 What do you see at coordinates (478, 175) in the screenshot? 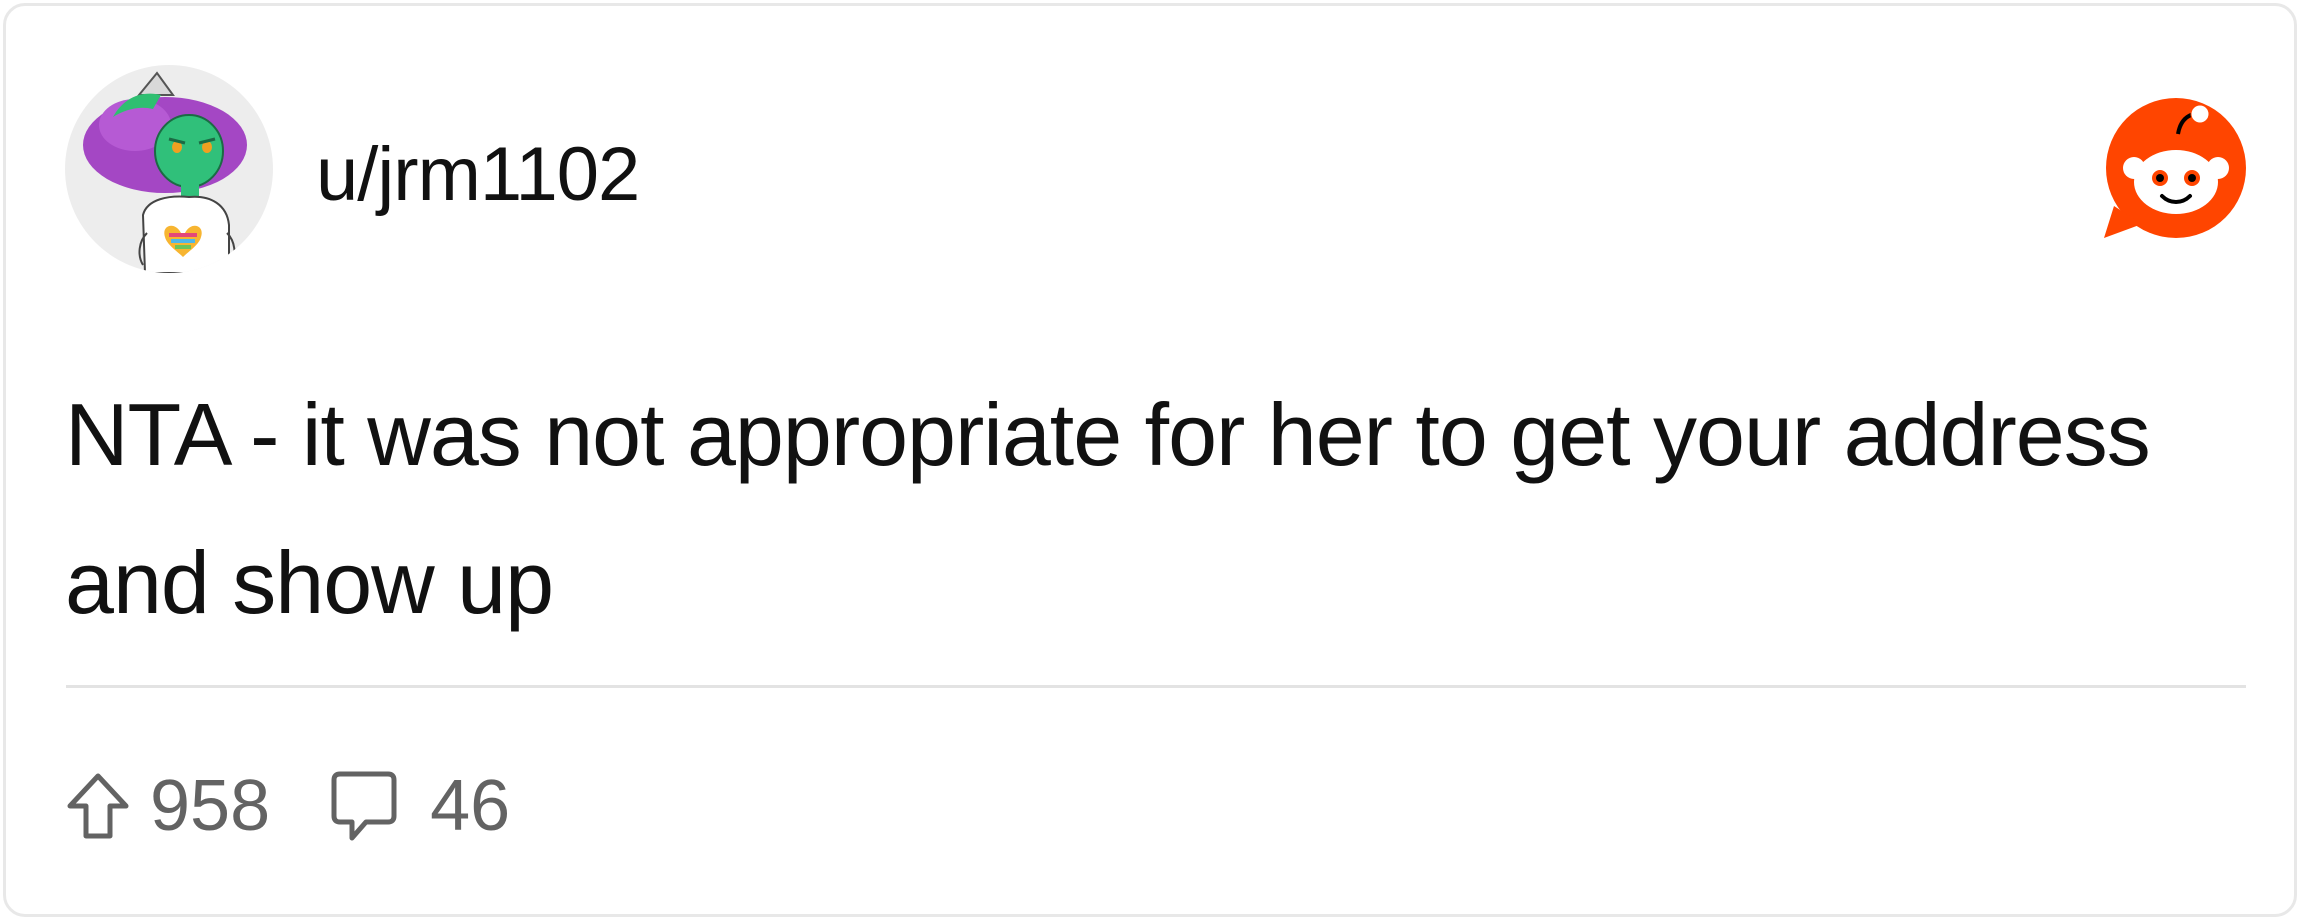
I see `author-username: u/jrm1102` at bounding box center [478, 175].